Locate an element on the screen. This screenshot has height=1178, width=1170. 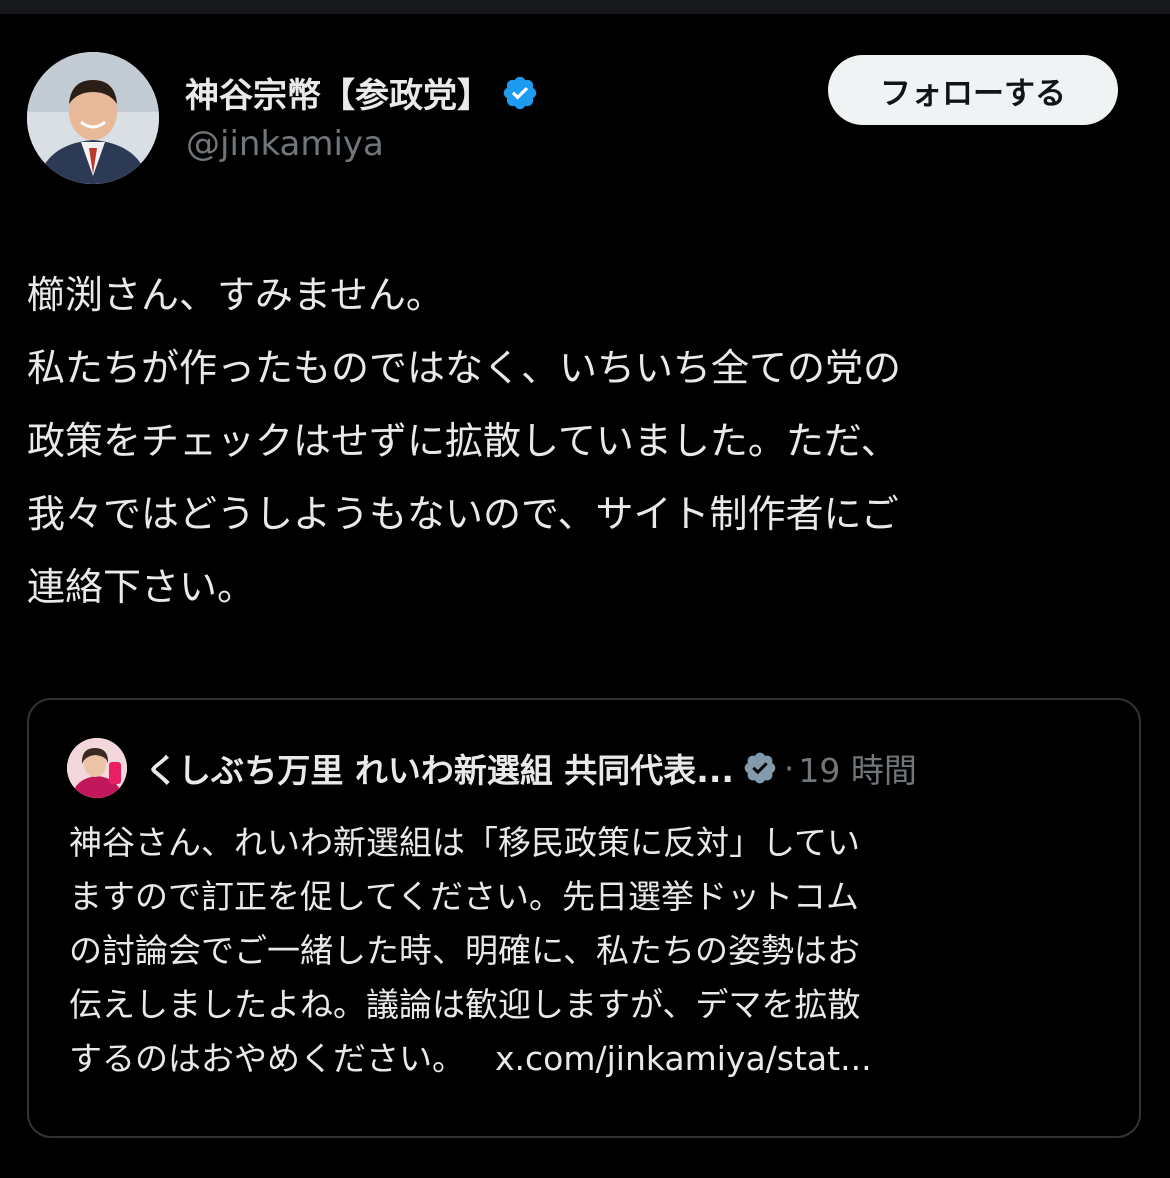
quoted-text-line: するのはおやめください。 is located at coordinates (267, 1058).